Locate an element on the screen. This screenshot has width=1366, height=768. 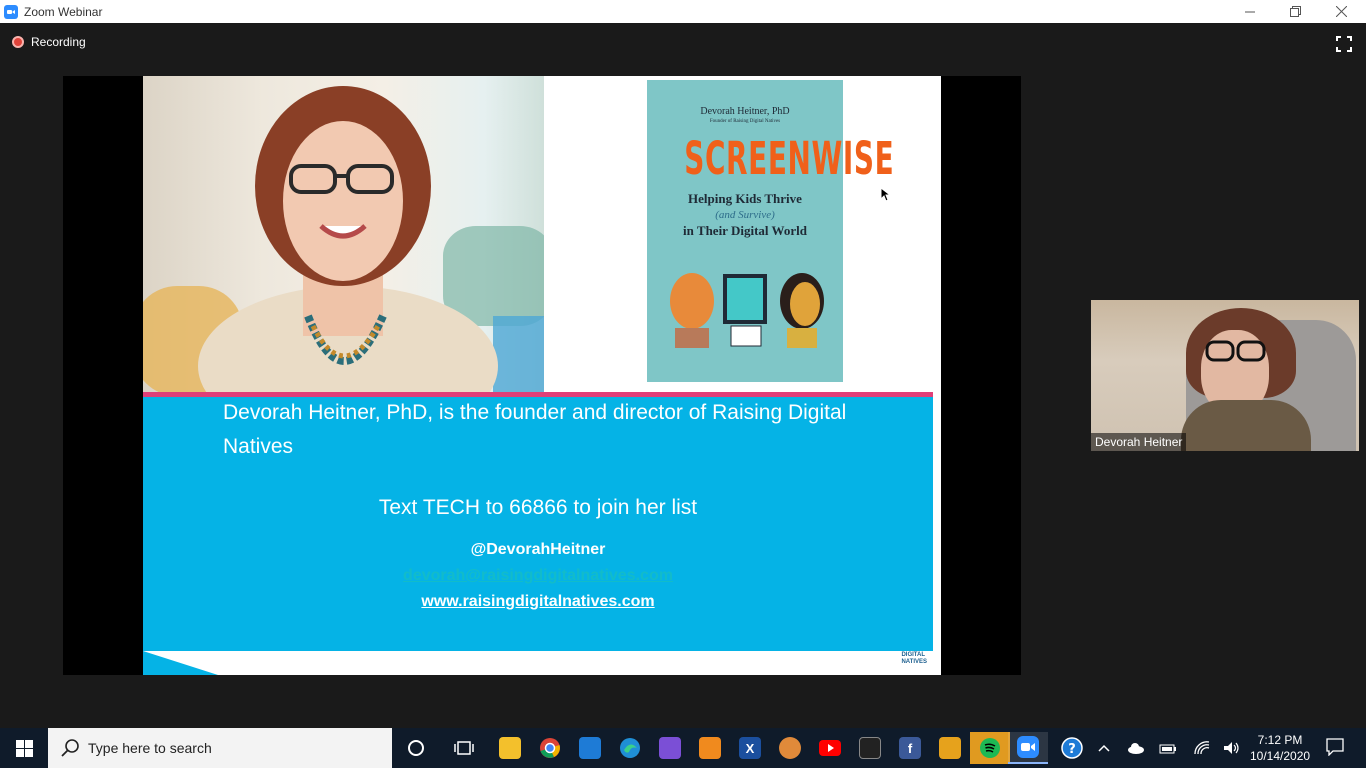
recording-indicator: Recording is located at coordinates (49, 42).